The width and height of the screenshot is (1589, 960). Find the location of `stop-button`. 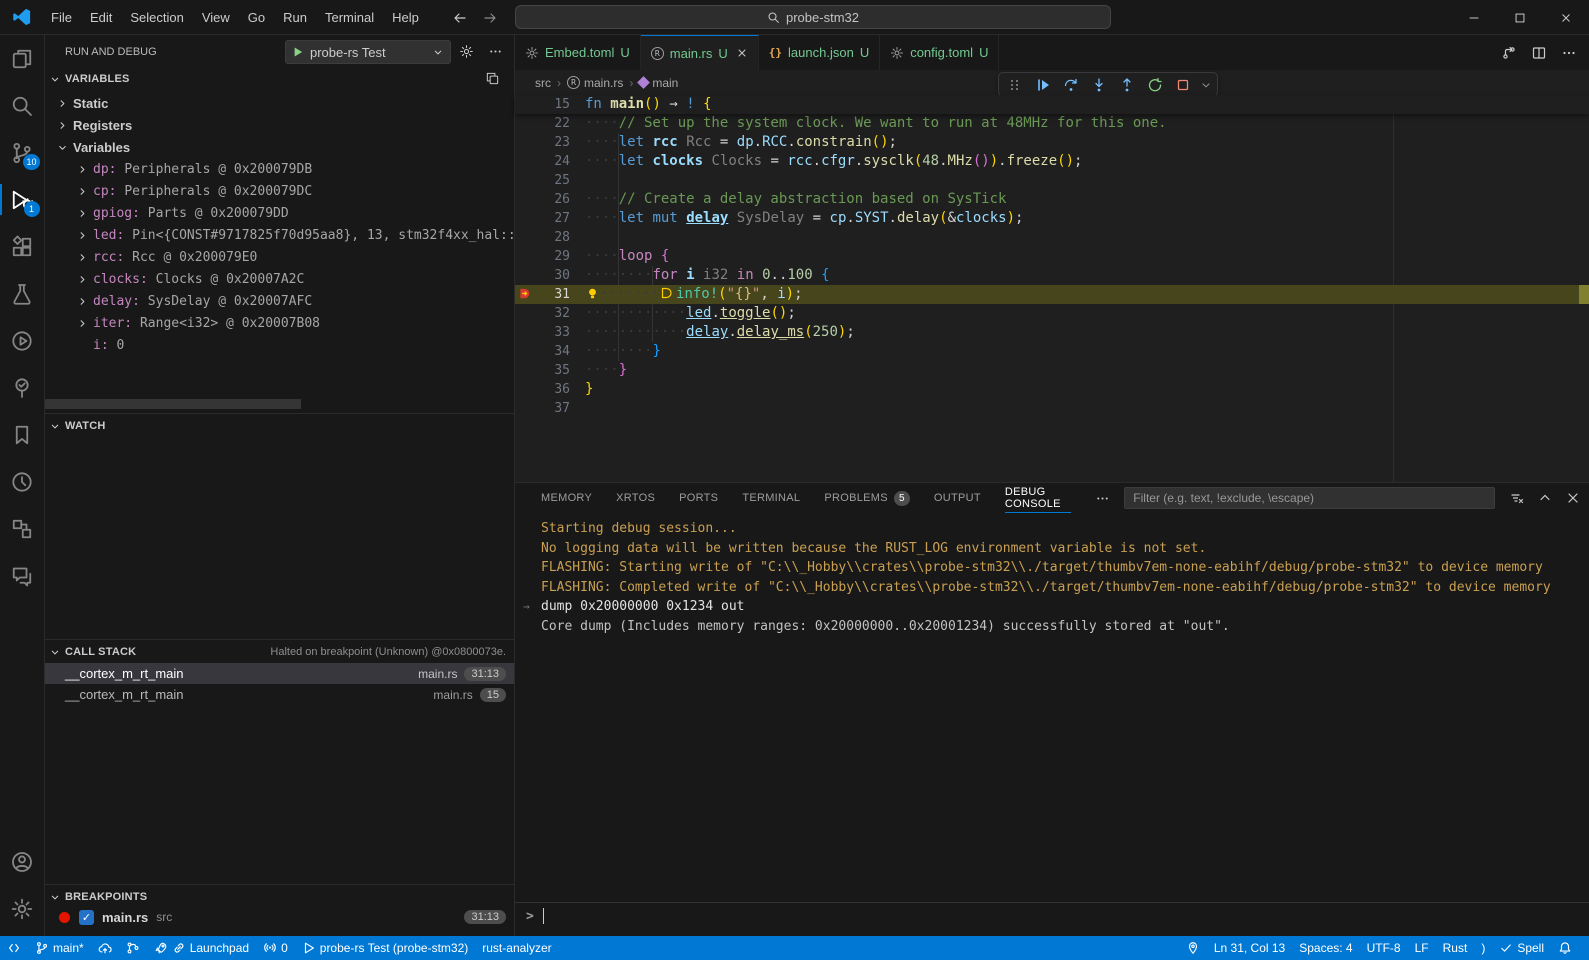

stop-button is located at coordinates (1183, 85).